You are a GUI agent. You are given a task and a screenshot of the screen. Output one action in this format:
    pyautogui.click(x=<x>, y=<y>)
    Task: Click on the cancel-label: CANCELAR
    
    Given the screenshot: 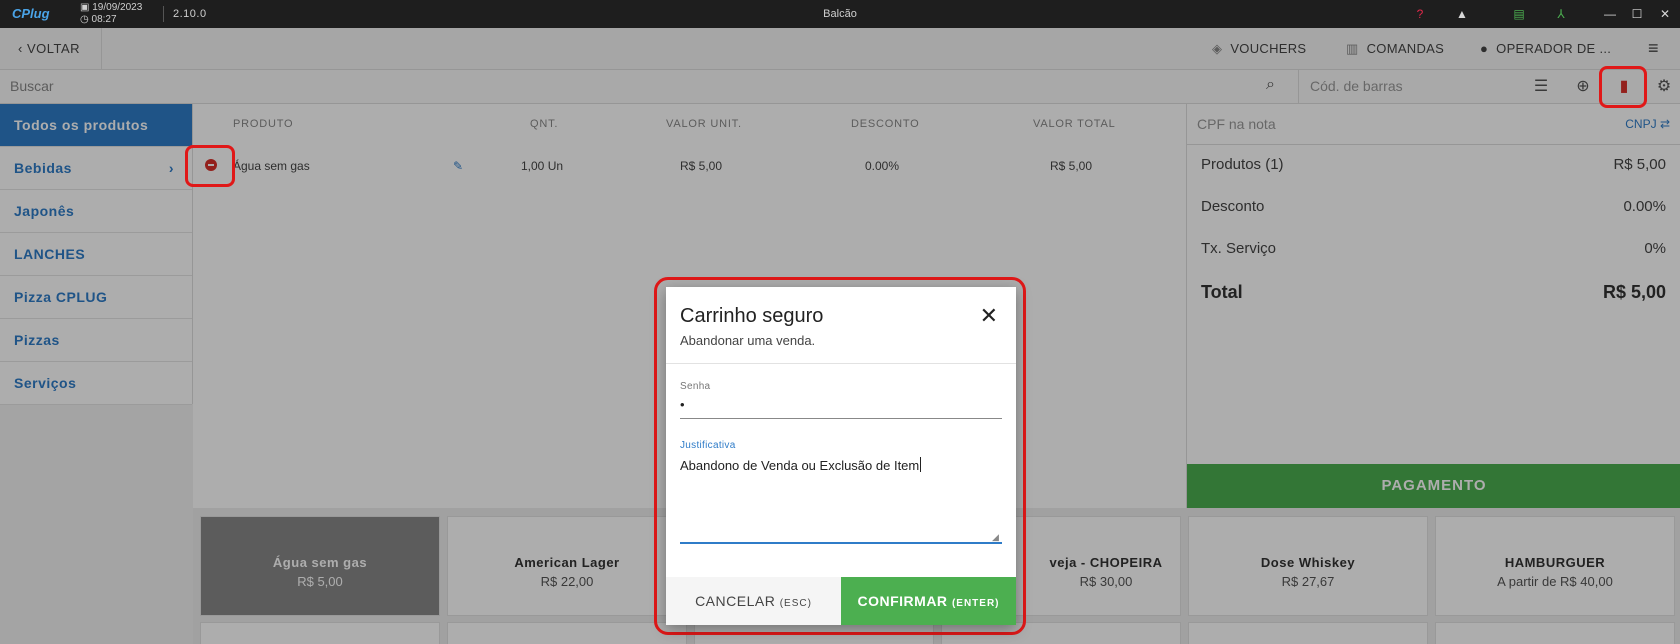 What is the action you would take?
    pyautogui.click(x=735, y=601)
    